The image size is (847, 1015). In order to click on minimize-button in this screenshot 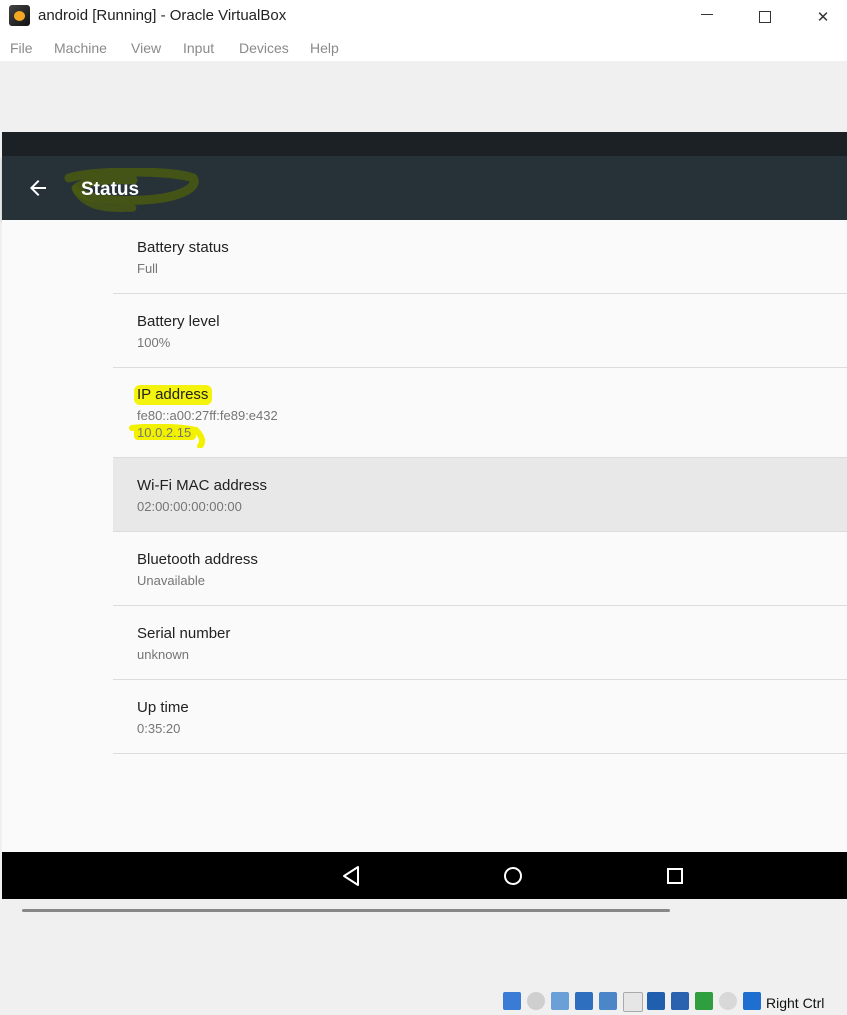, I will do `click(707, 16)`.